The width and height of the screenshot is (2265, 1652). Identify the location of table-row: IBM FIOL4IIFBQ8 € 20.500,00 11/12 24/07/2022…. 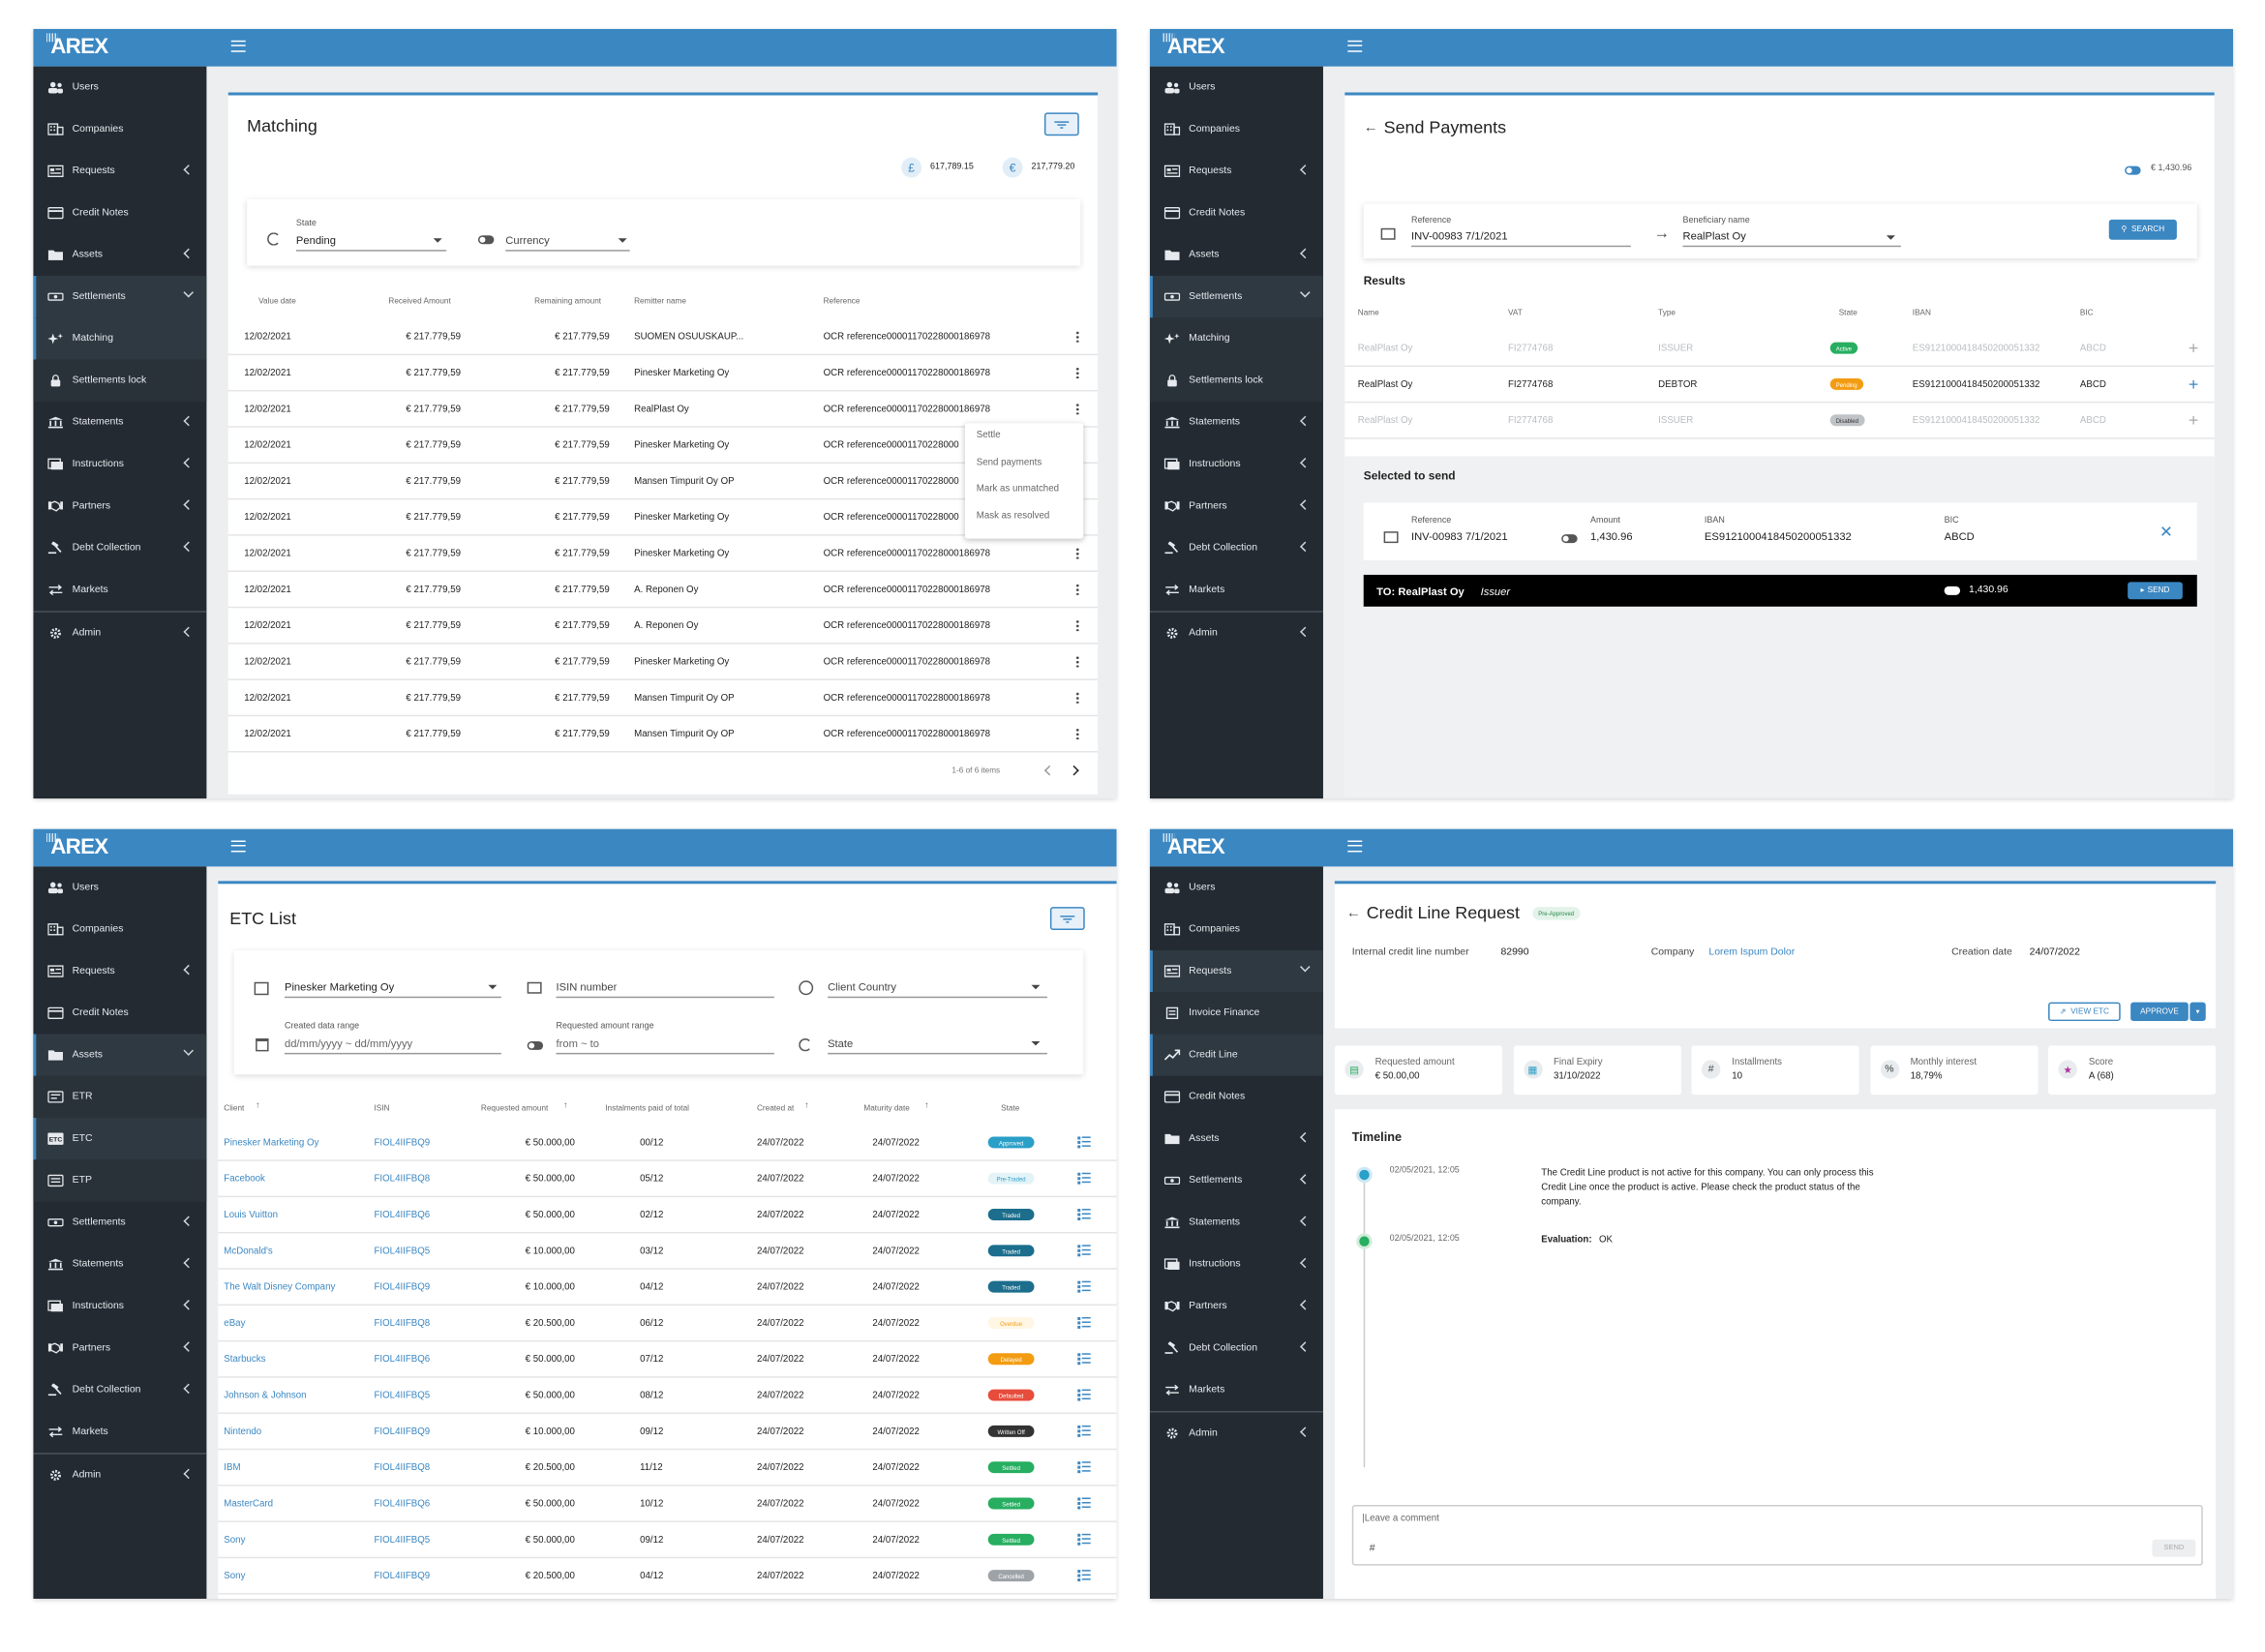
(667, 1469).